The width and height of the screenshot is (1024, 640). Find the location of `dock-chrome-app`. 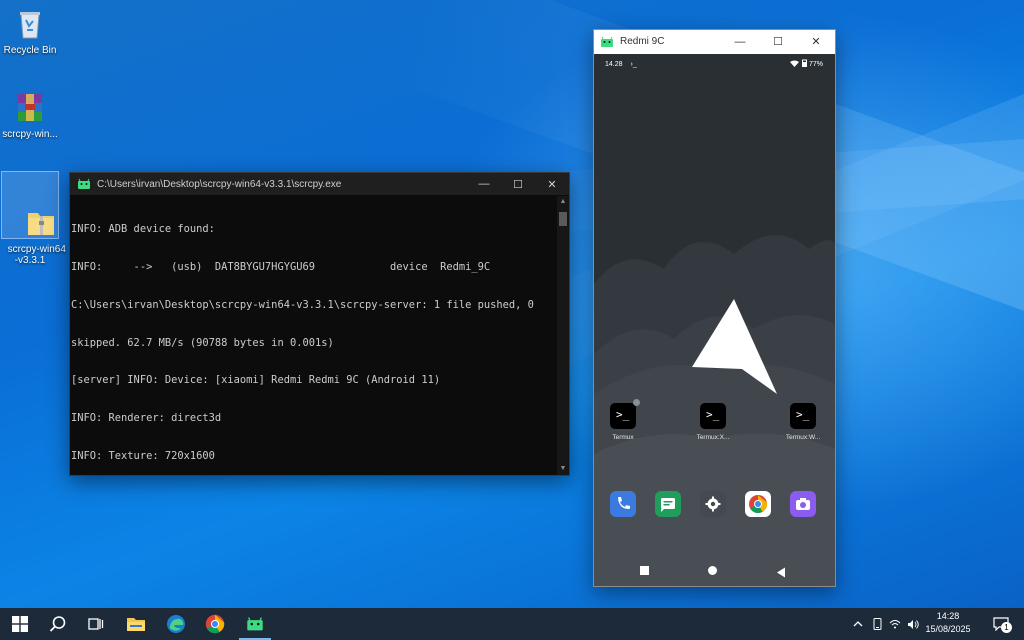

dock-chrome-app is located at coordinates (758, 504).